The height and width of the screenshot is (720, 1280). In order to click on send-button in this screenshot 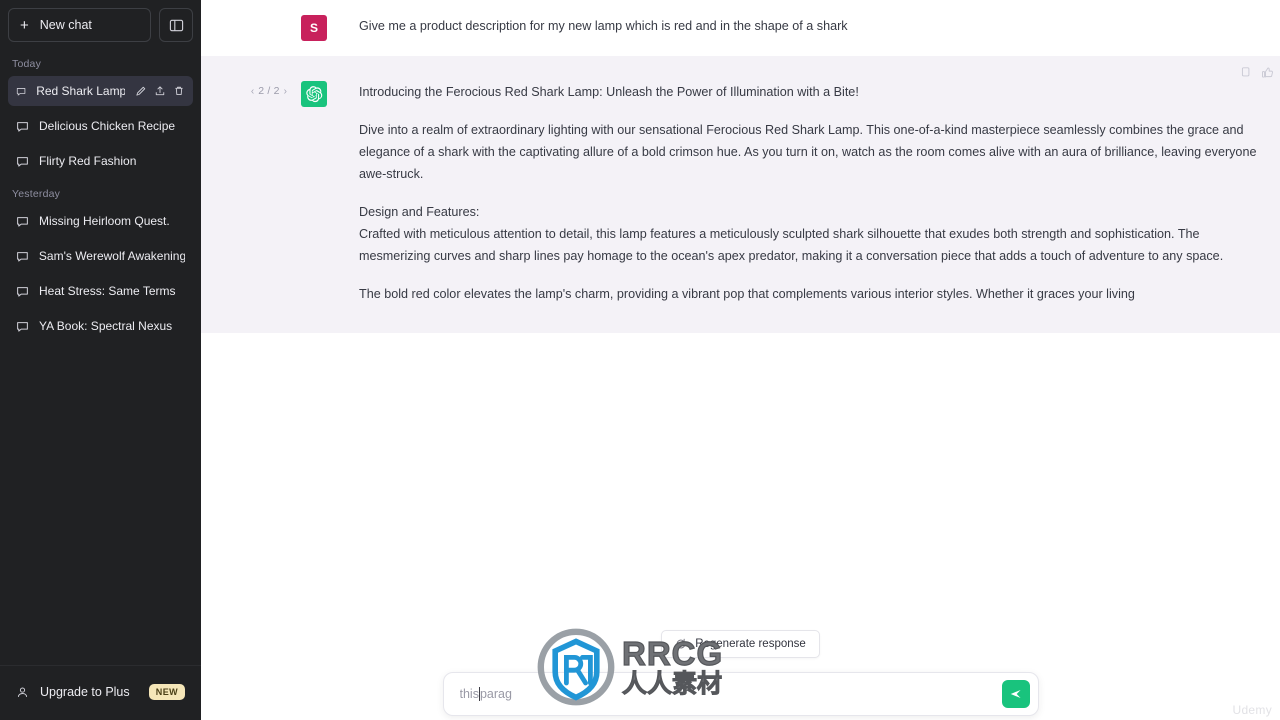, I will do `click(1015, 694)`.